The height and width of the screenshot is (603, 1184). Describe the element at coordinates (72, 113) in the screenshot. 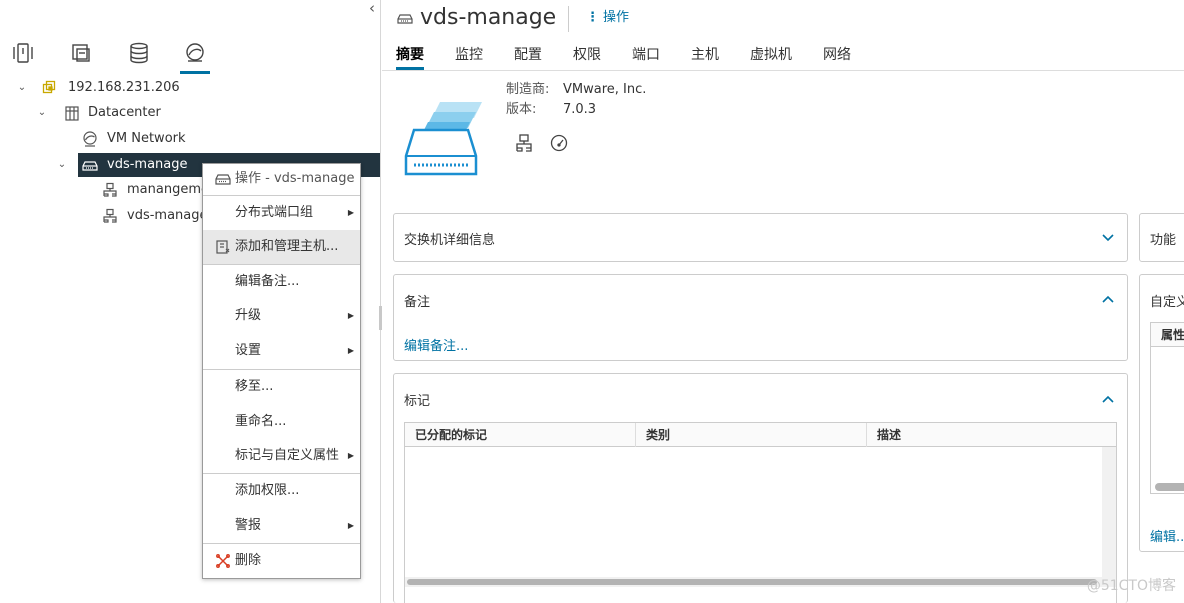

I see `datacenter-icon` at that location.